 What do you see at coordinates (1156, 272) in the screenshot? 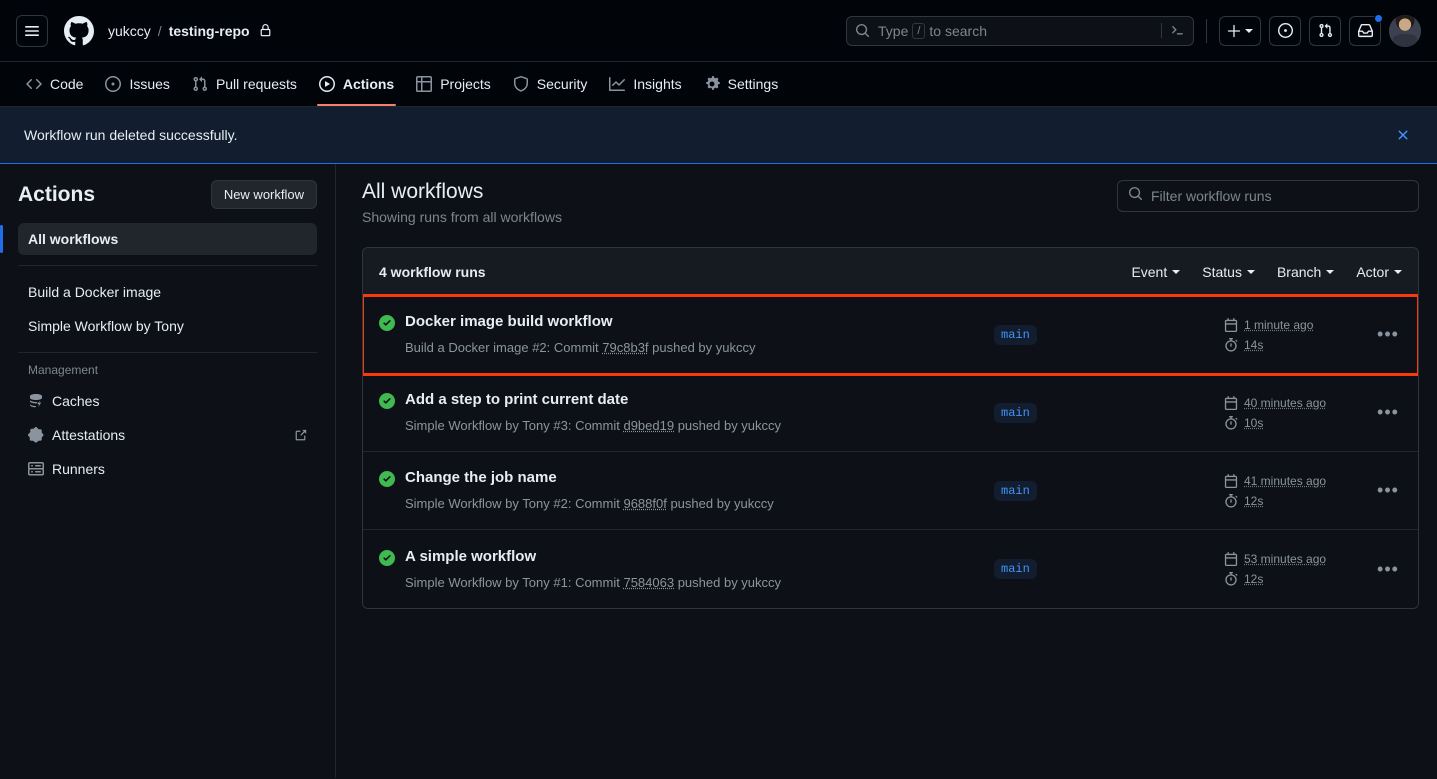
I see `filter-event-dropdown: Event` at bounding box center [1156, 272].